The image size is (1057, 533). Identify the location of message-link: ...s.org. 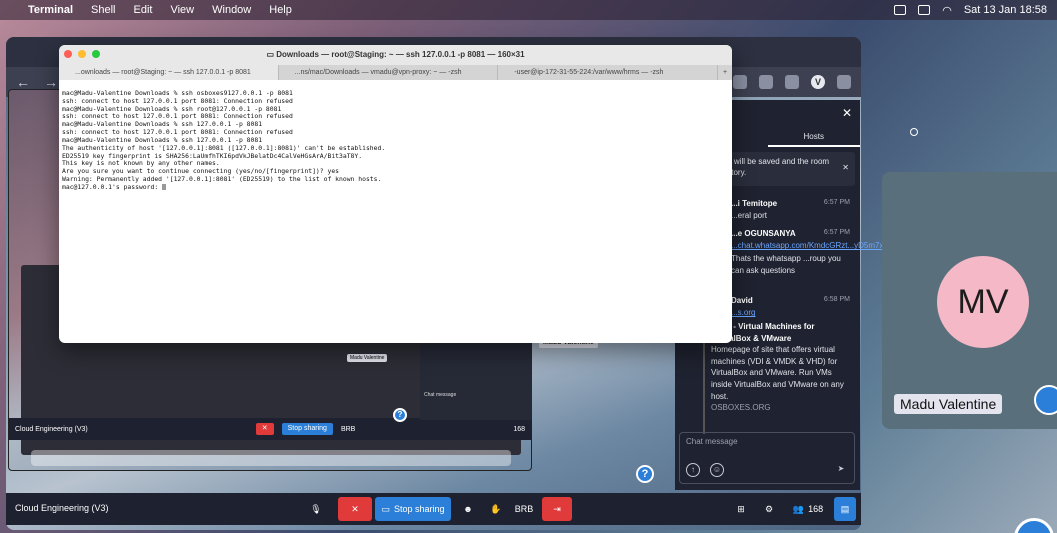
(790, 313).